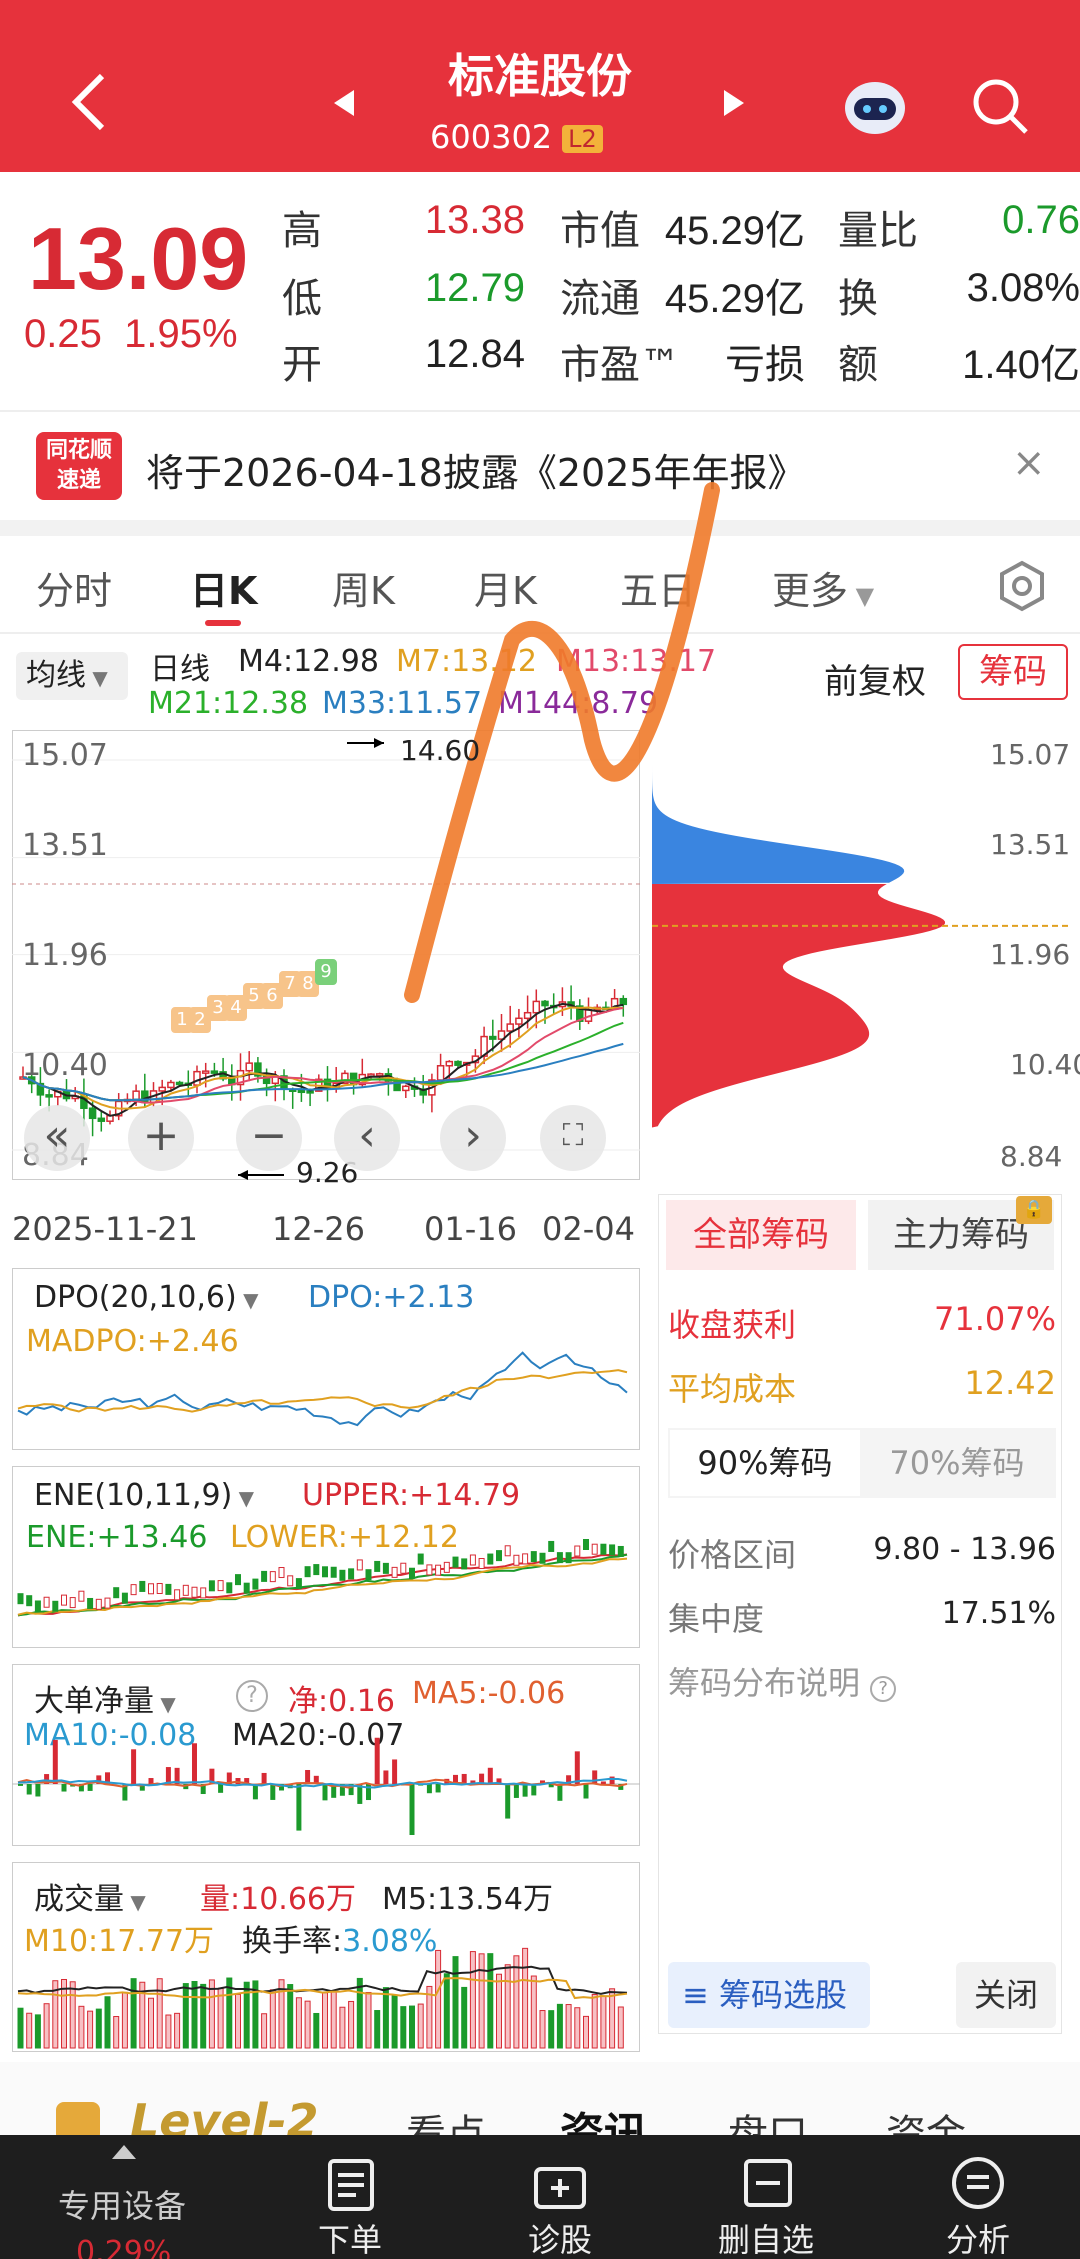 This screenshot has width=1080, height=2259. Describe the element at coordinates (367, 1138) in the screenshot. I see `scroll-left-button: ‹` at that location.